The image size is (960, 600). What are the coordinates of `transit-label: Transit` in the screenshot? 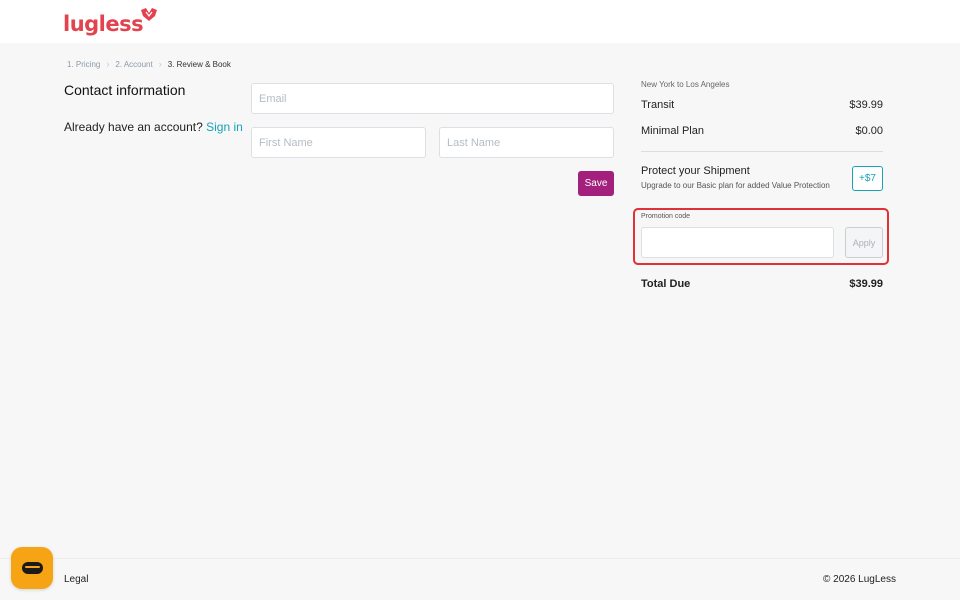 It's located at (658, 105).